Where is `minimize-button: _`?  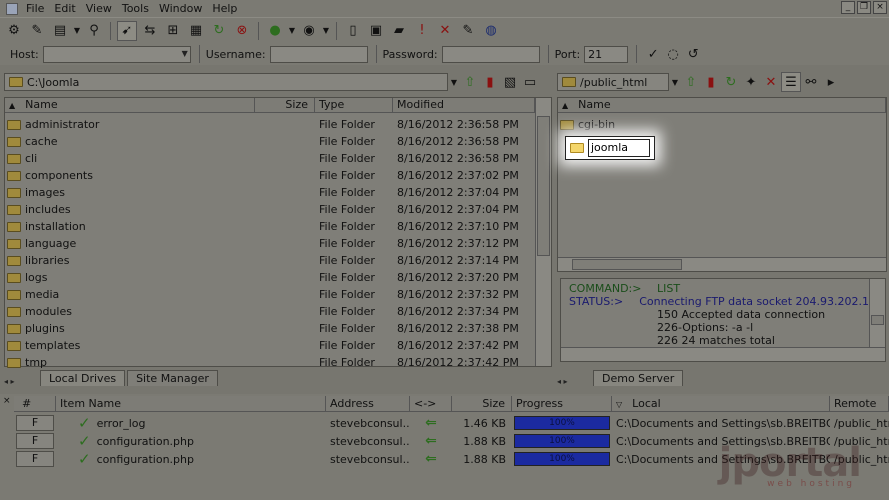
minimize-button: _ is located at coordinates (848, 7).